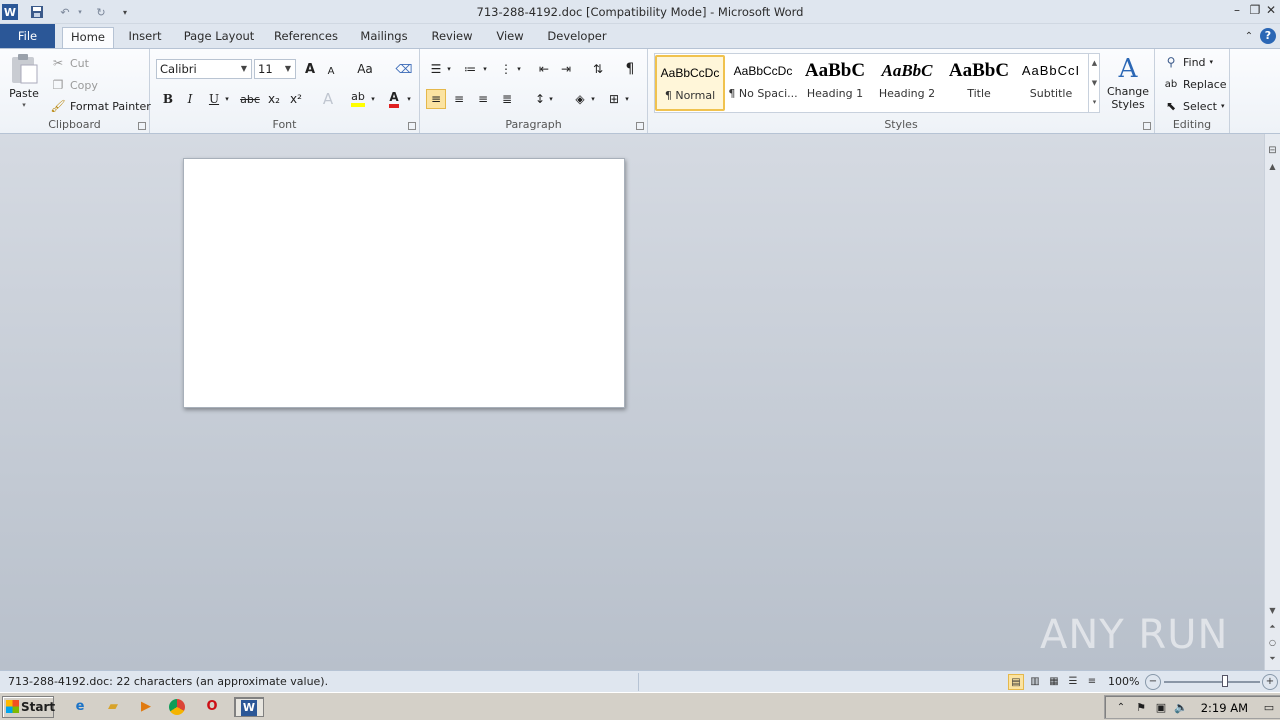 This screenshot has height=720, width=1280. I want to click on zoom-slider, so click(1212, 681).